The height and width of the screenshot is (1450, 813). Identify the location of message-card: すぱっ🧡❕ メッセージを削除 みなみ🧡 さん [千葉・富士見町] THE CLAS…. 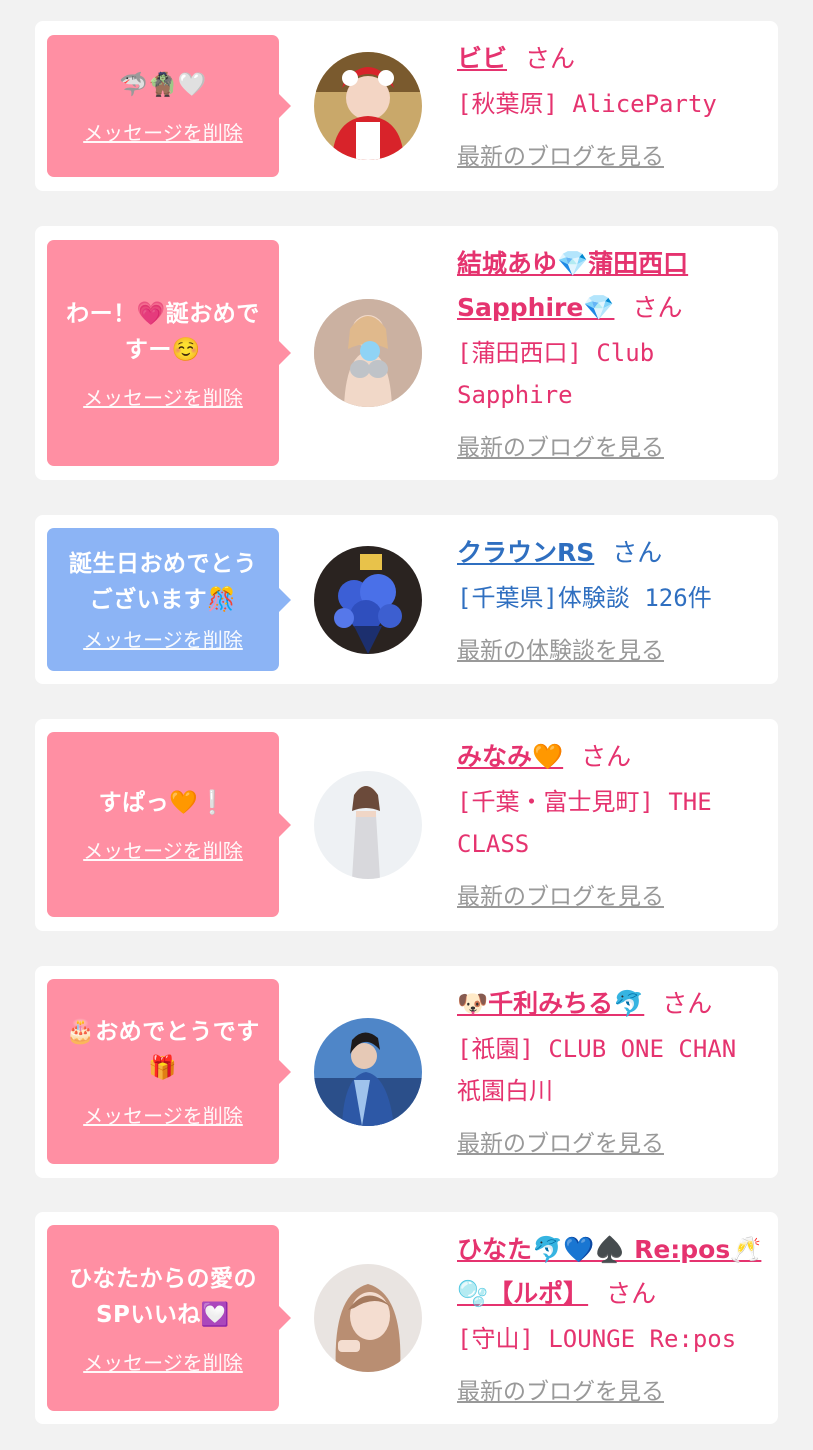
(406, 825).